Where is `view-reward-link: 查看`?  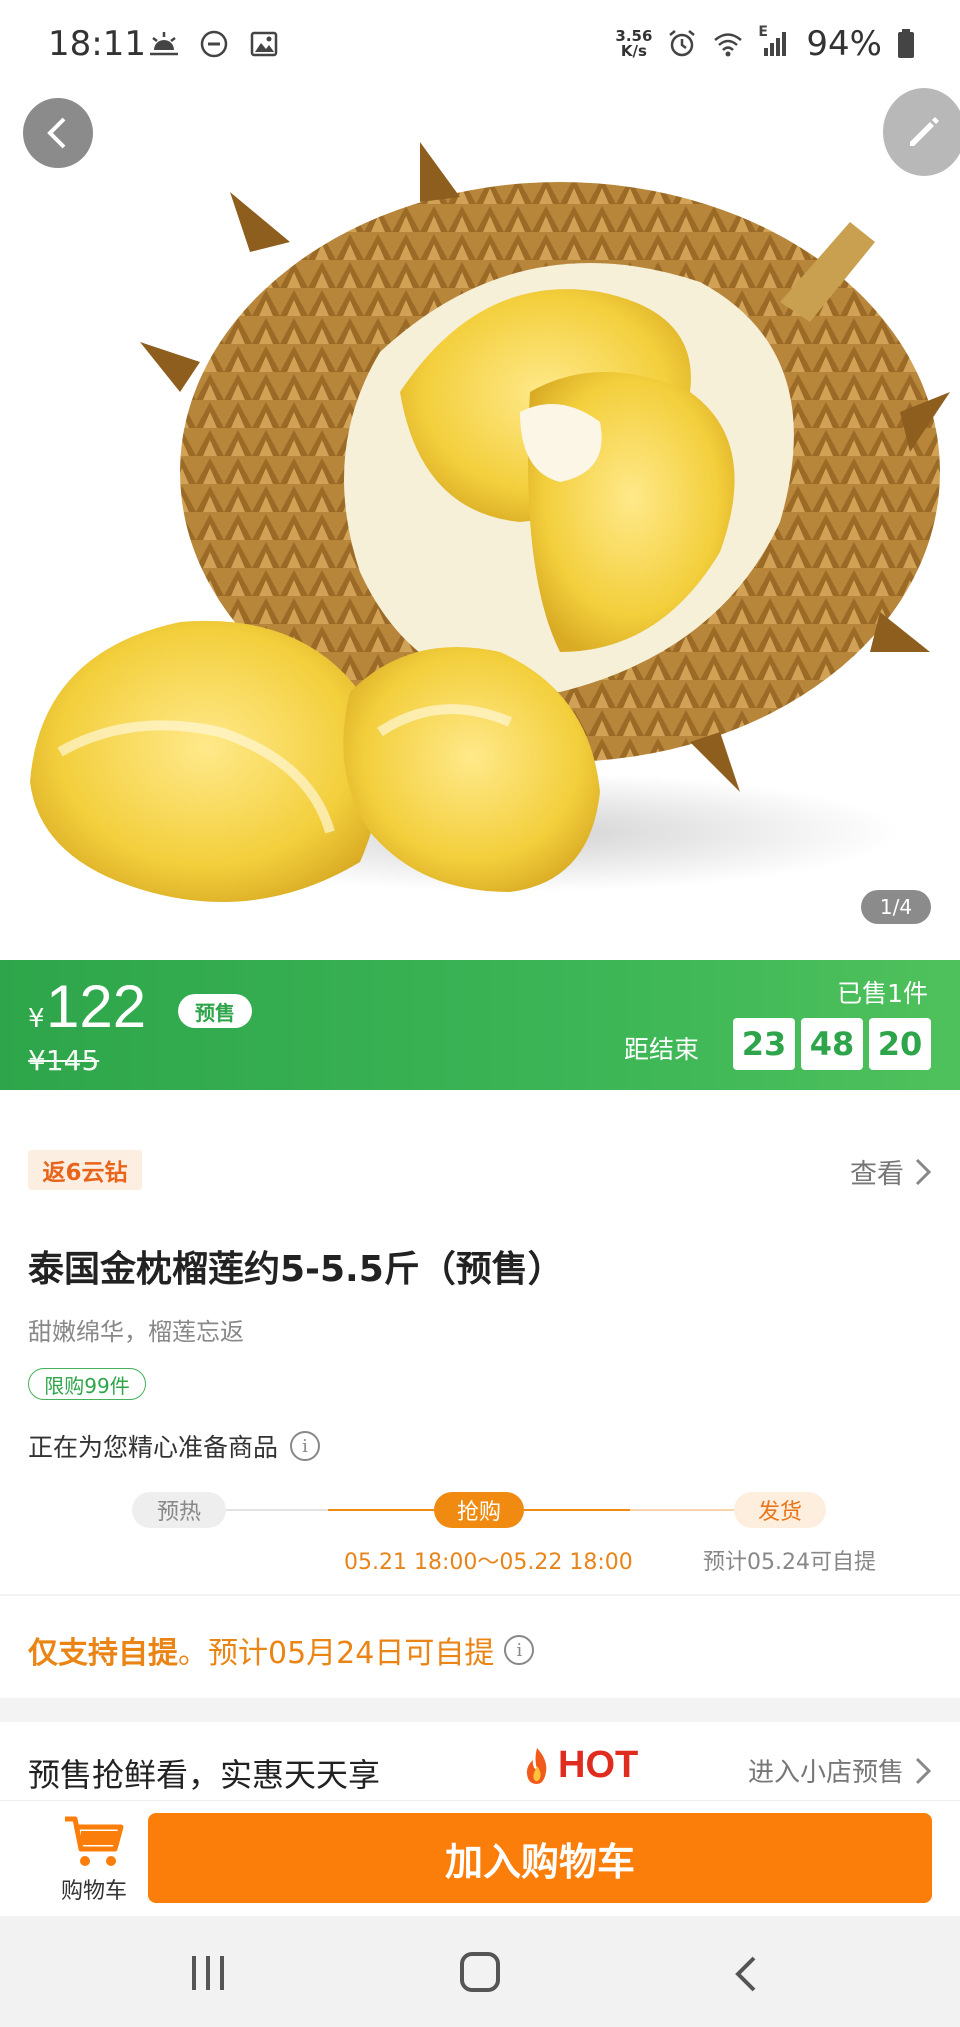
view-reward-link: 查看 is located at coordinates (891, 1171).